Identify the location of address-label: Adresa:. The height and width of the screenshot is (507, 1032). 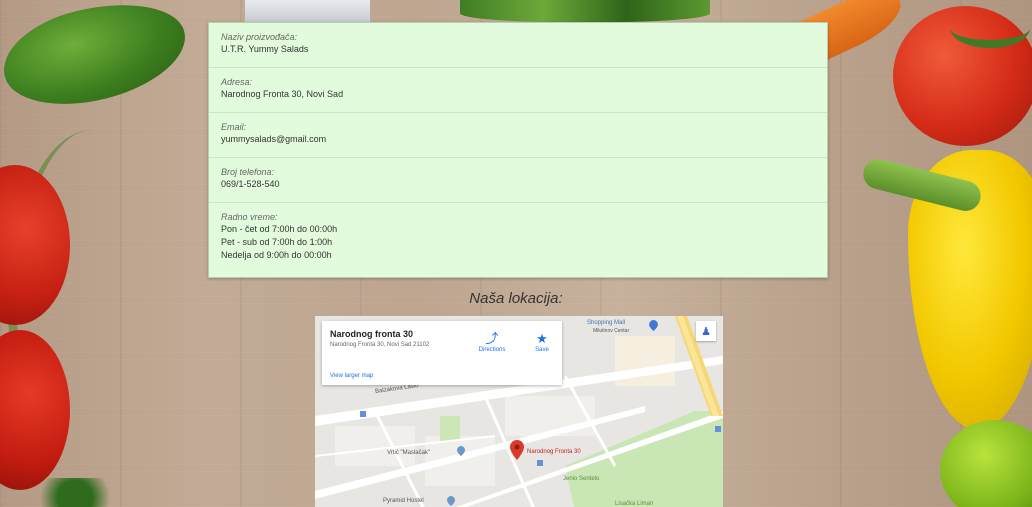
(237, 82).